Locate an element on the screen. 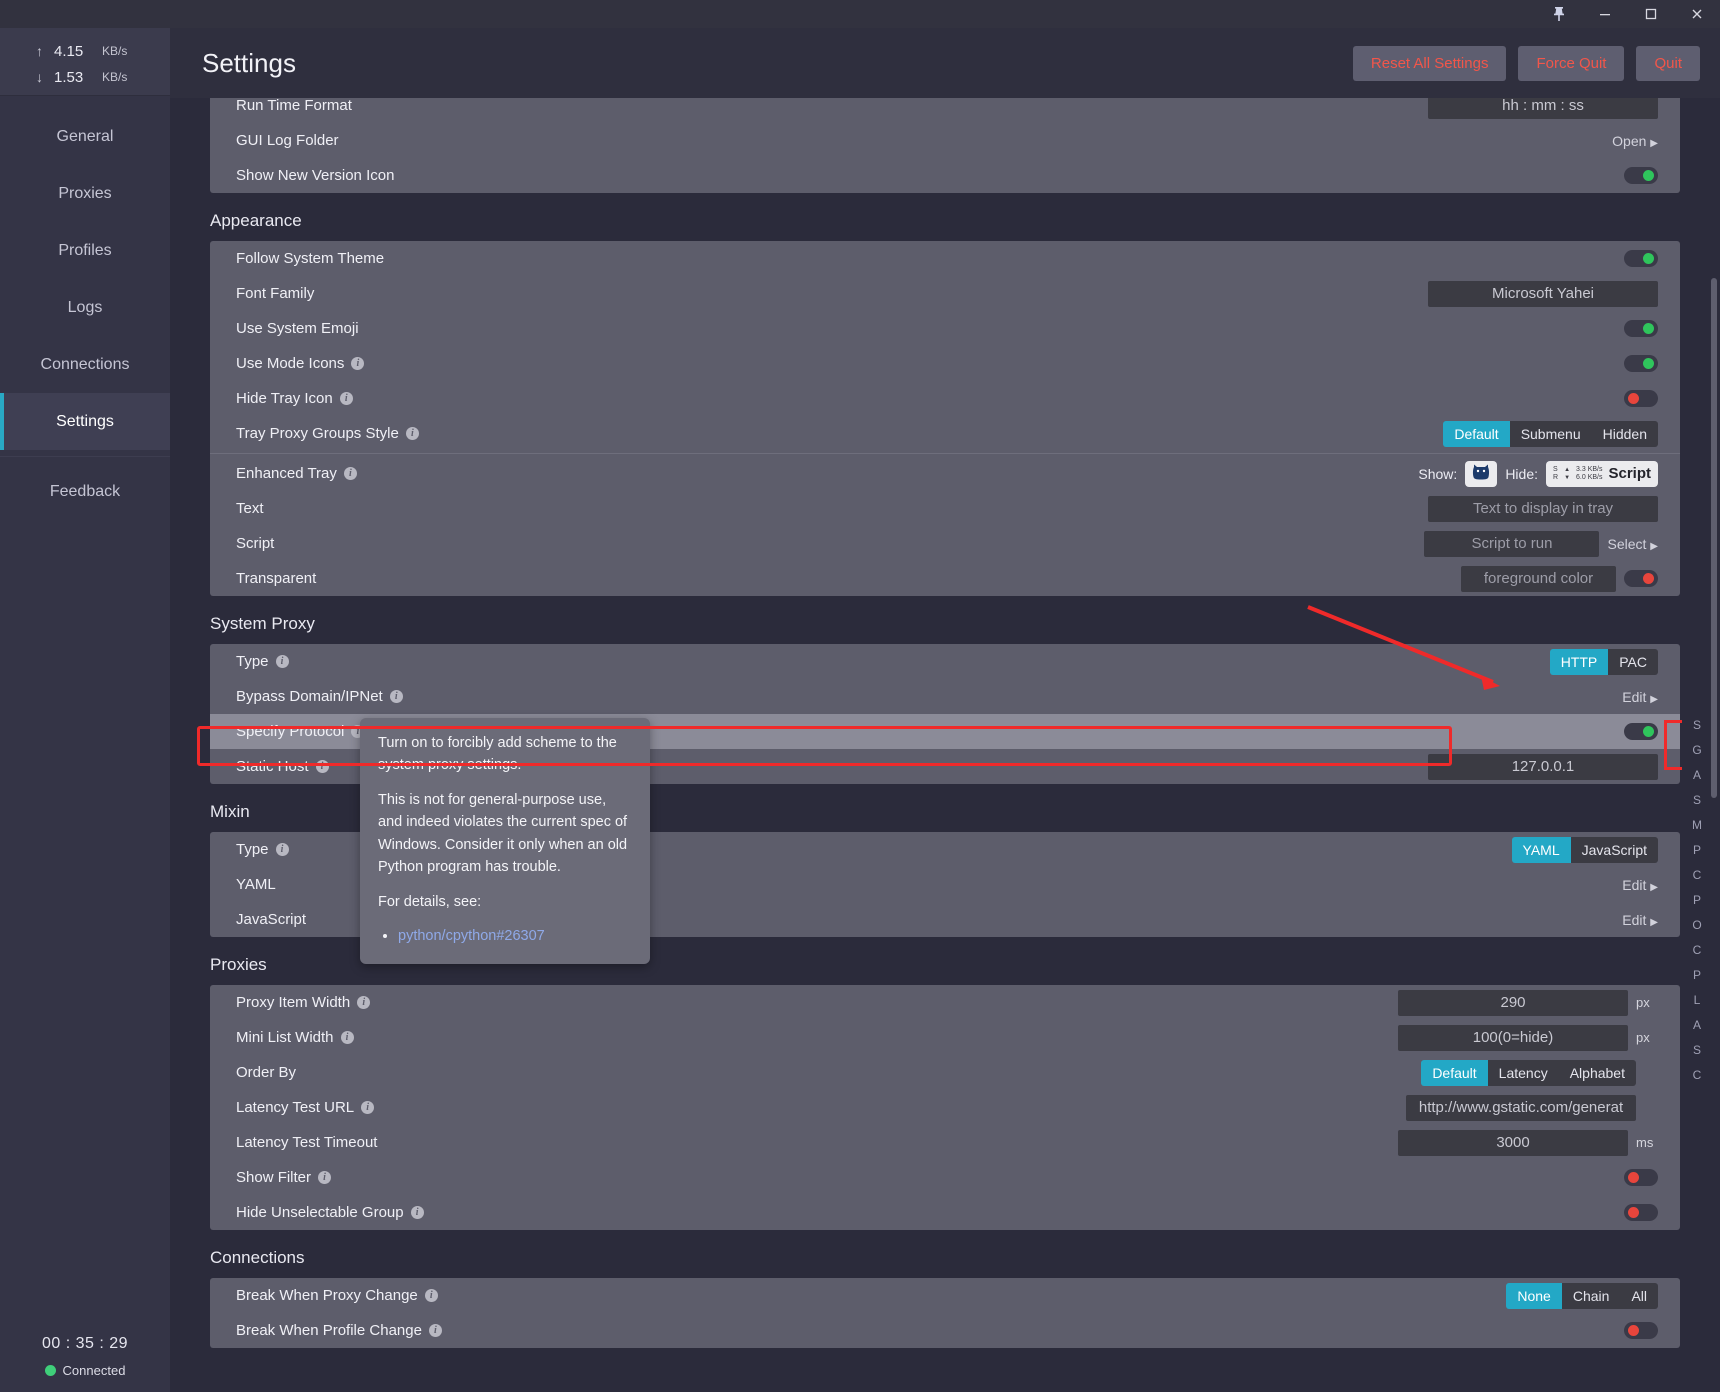 This screenshot has height=1392, width=1720. row-use-system-emoji: Use System Emoji is located at coordinates (945, 328).